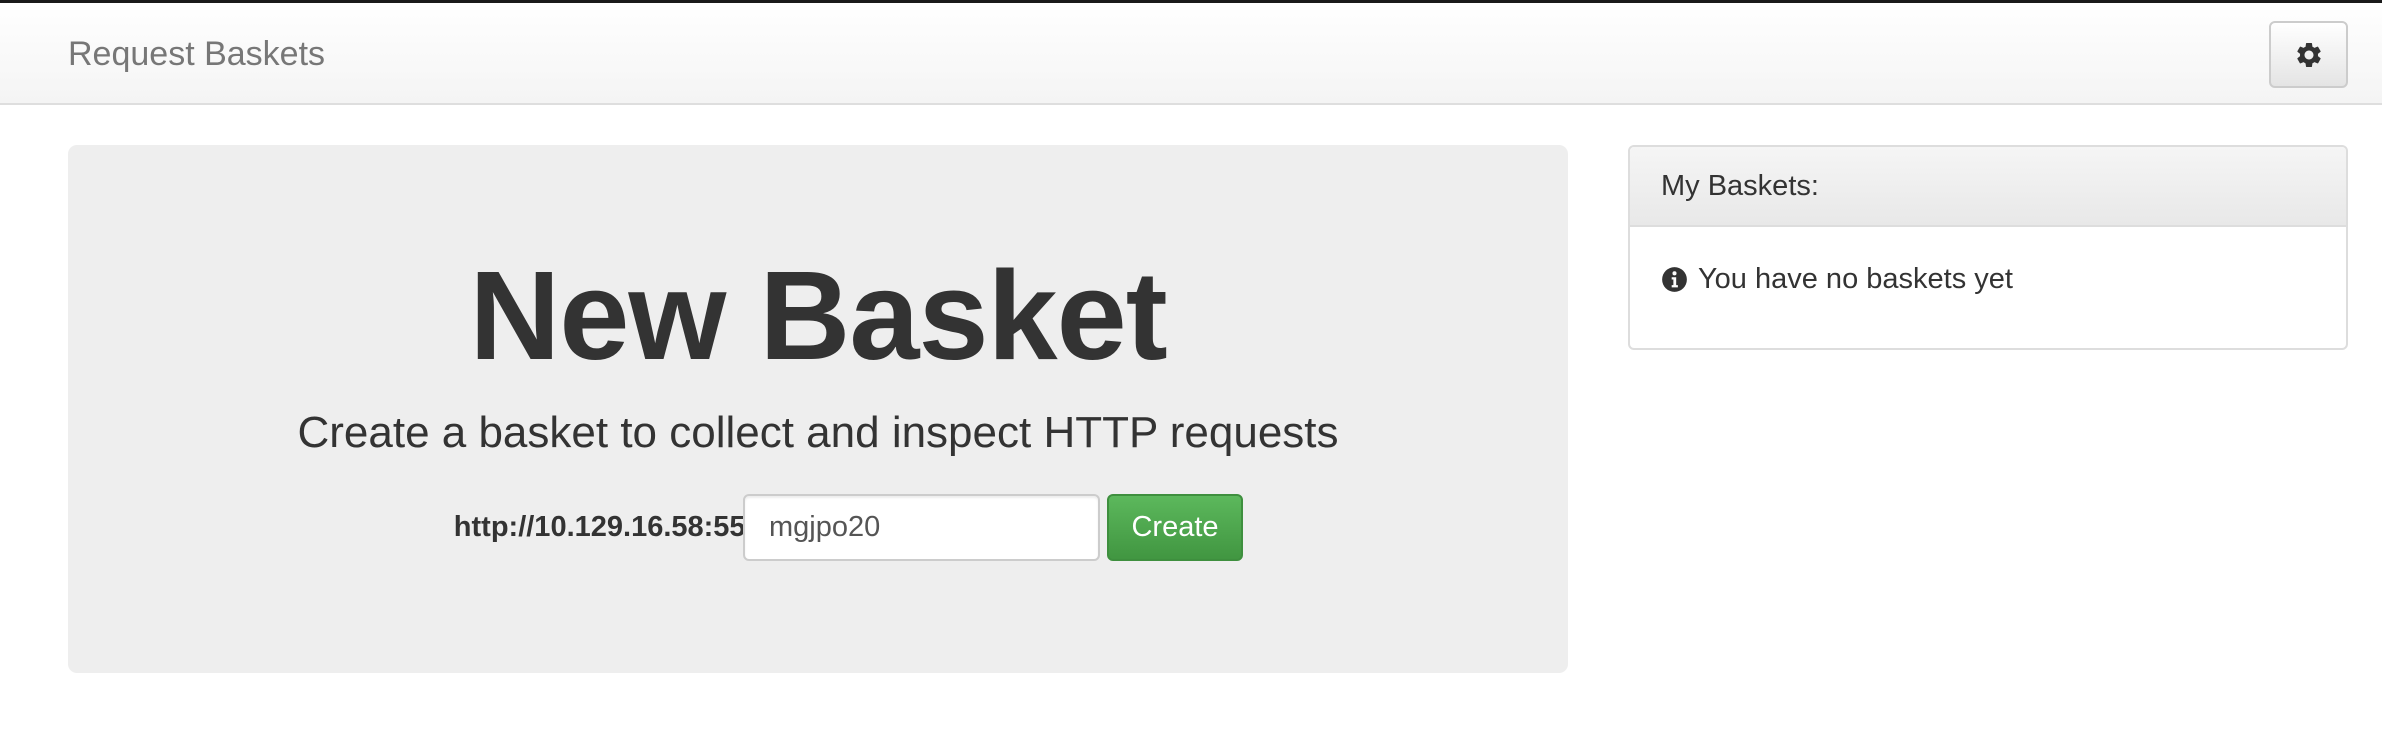  I want to click on my-baskets-panel: My Baskets: You have no baskets yet, so click(1988, 247).